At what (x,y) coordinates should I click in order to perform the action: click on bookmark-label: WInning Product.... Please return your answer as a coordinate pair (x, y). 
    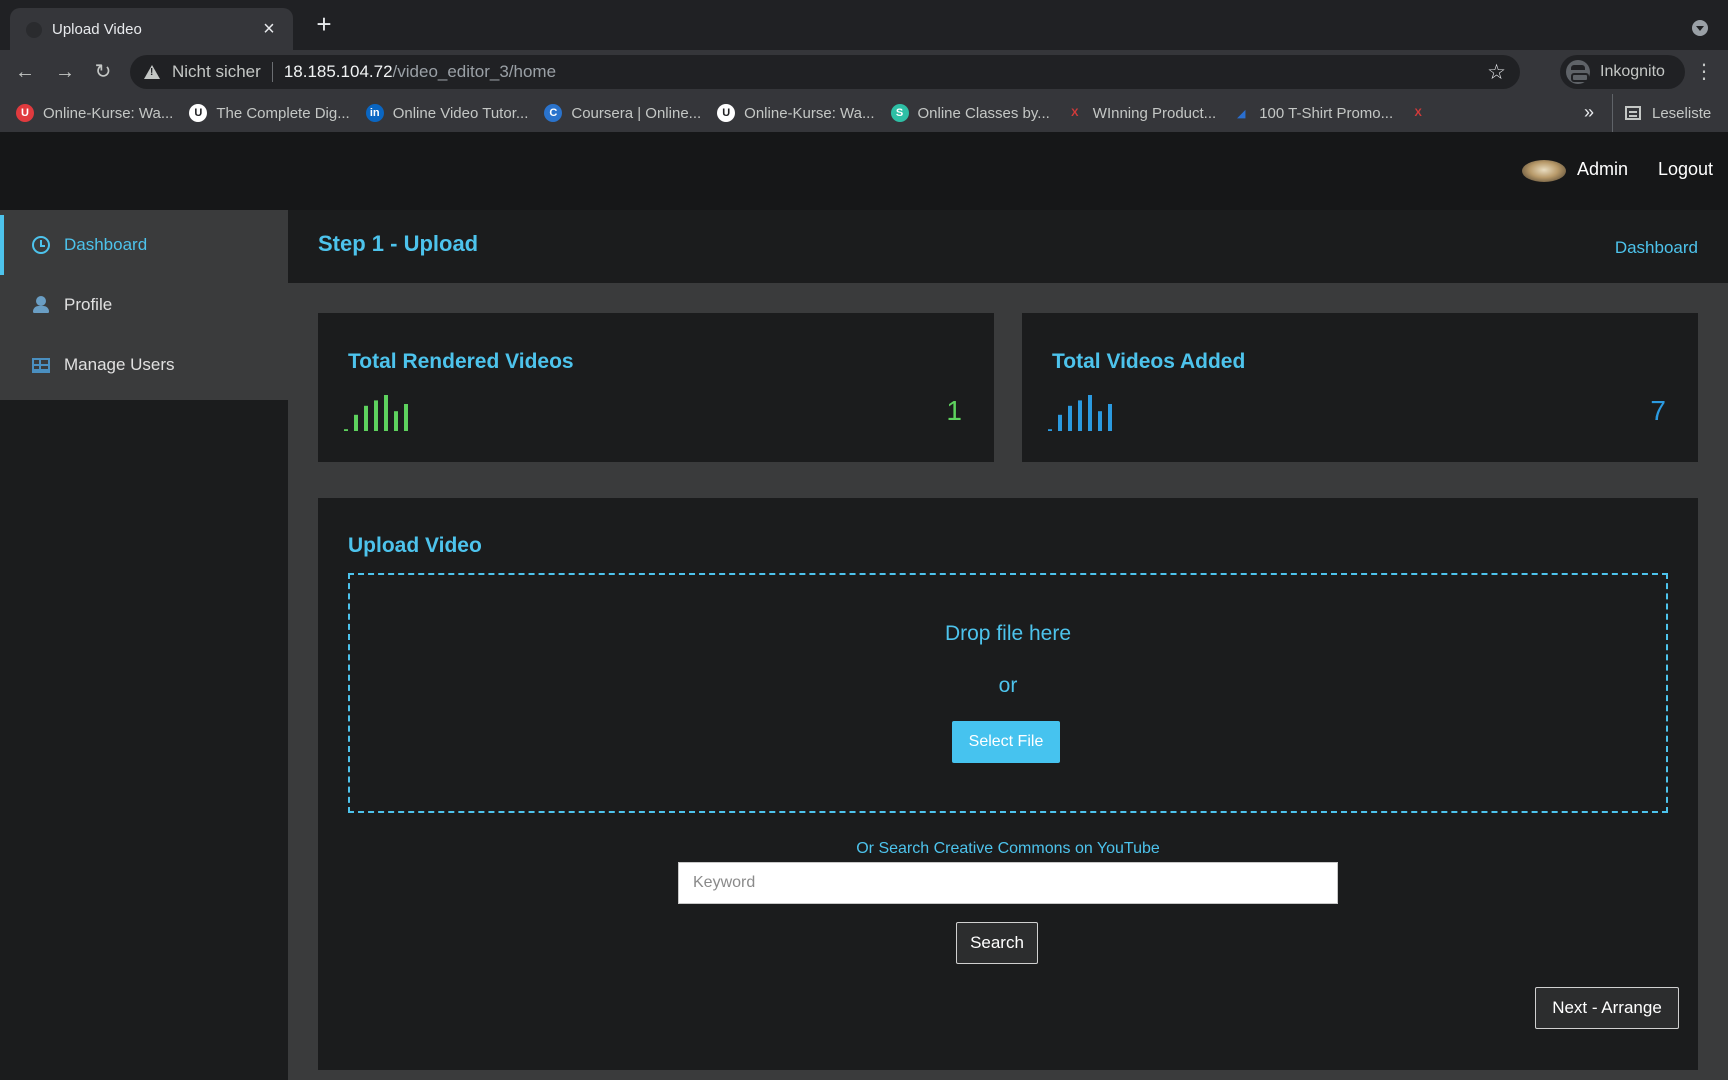
    Looking at the image, I should click on (1154, 113).